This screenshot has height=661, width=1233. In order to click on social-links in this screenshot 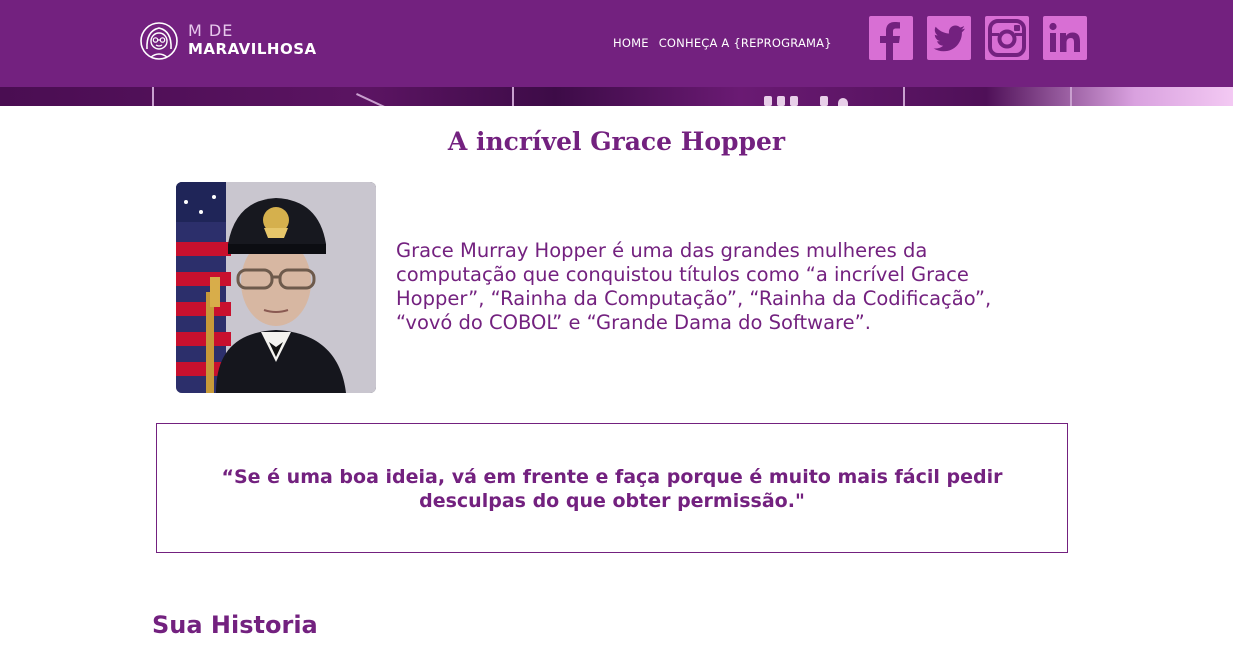, I will do `click(978, 38)`.